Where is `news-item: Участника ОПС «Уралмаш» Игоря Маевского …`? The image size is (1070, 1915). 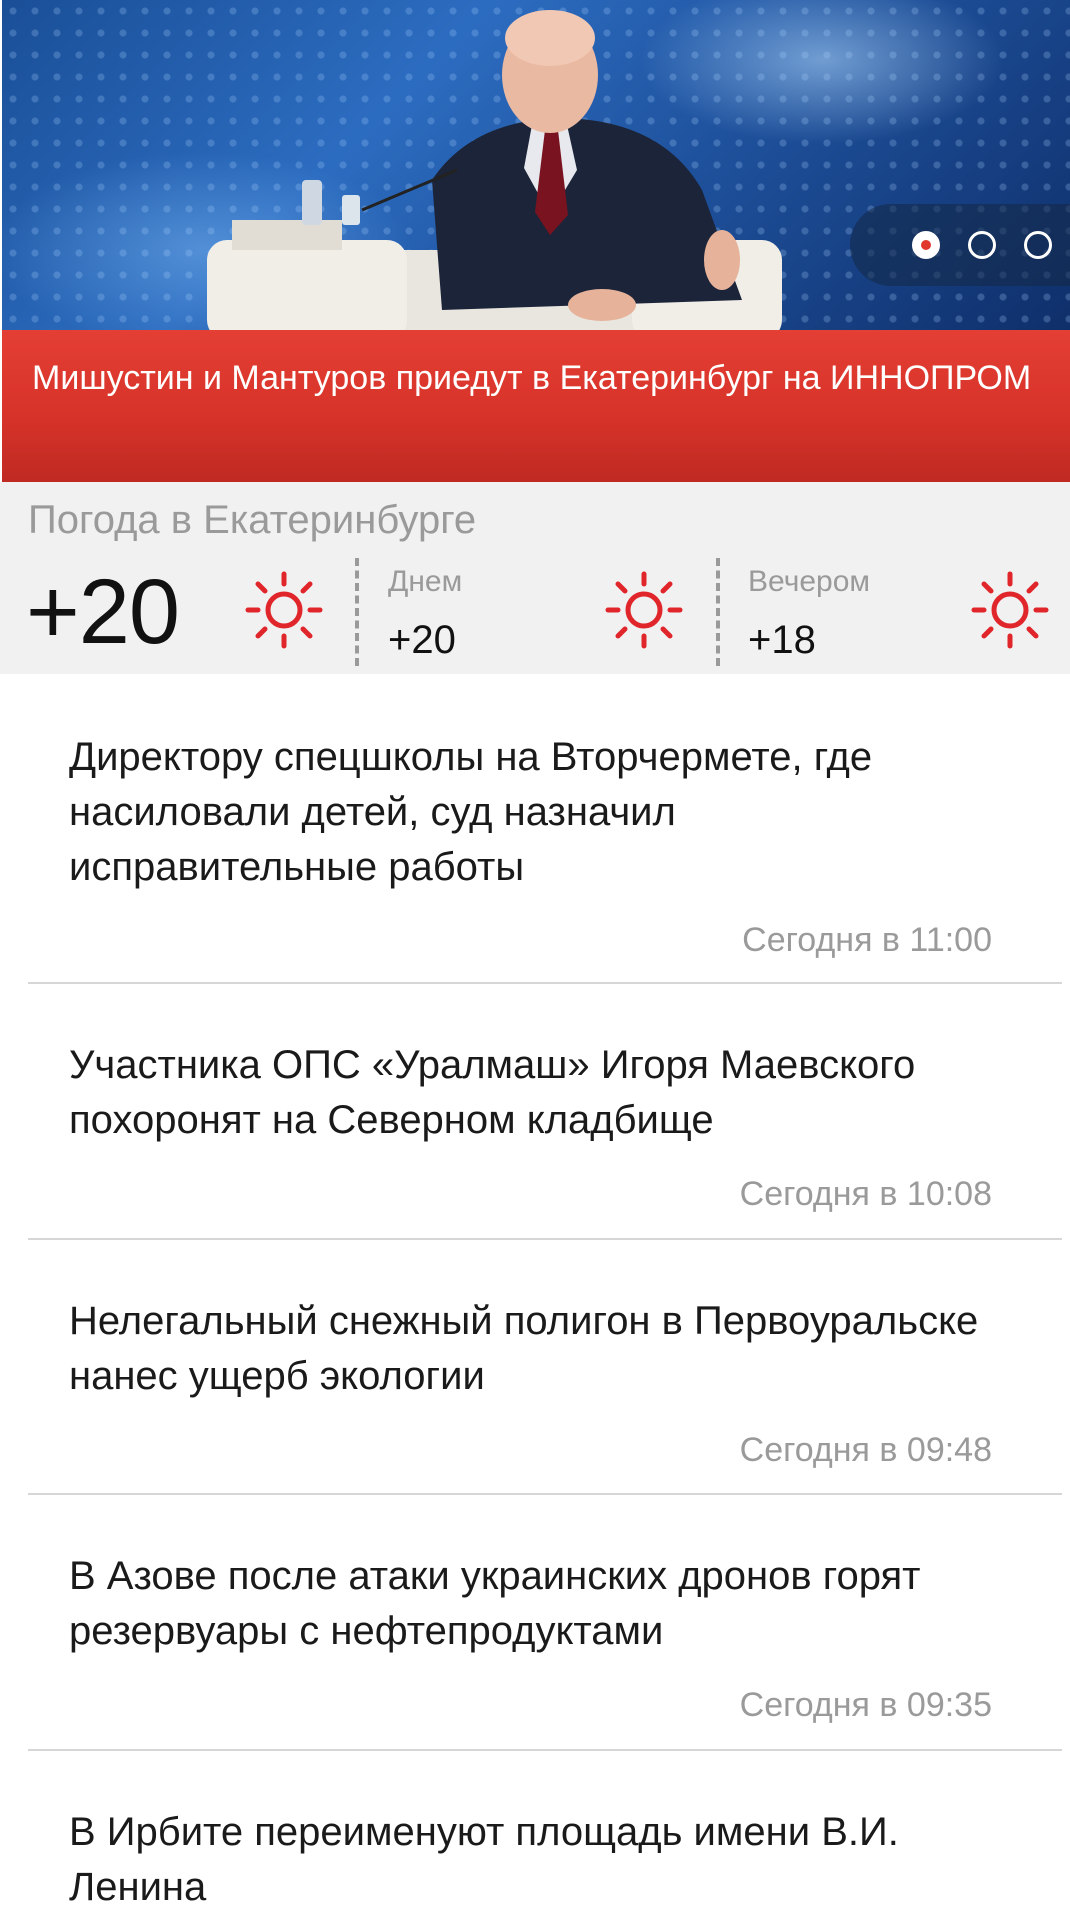 news-item: Участника ОПС «Уралмаш» Игоря Маевского … is located at coordinates (545, 1112).